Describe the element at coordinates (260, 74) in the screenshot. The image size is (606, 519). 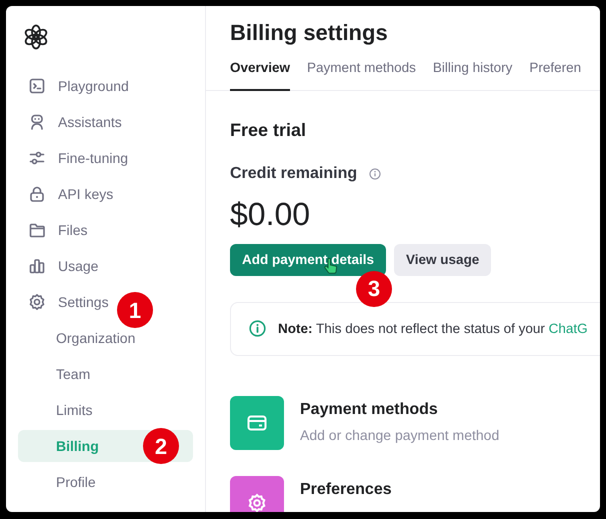
I see `tab: Overview` at that location.